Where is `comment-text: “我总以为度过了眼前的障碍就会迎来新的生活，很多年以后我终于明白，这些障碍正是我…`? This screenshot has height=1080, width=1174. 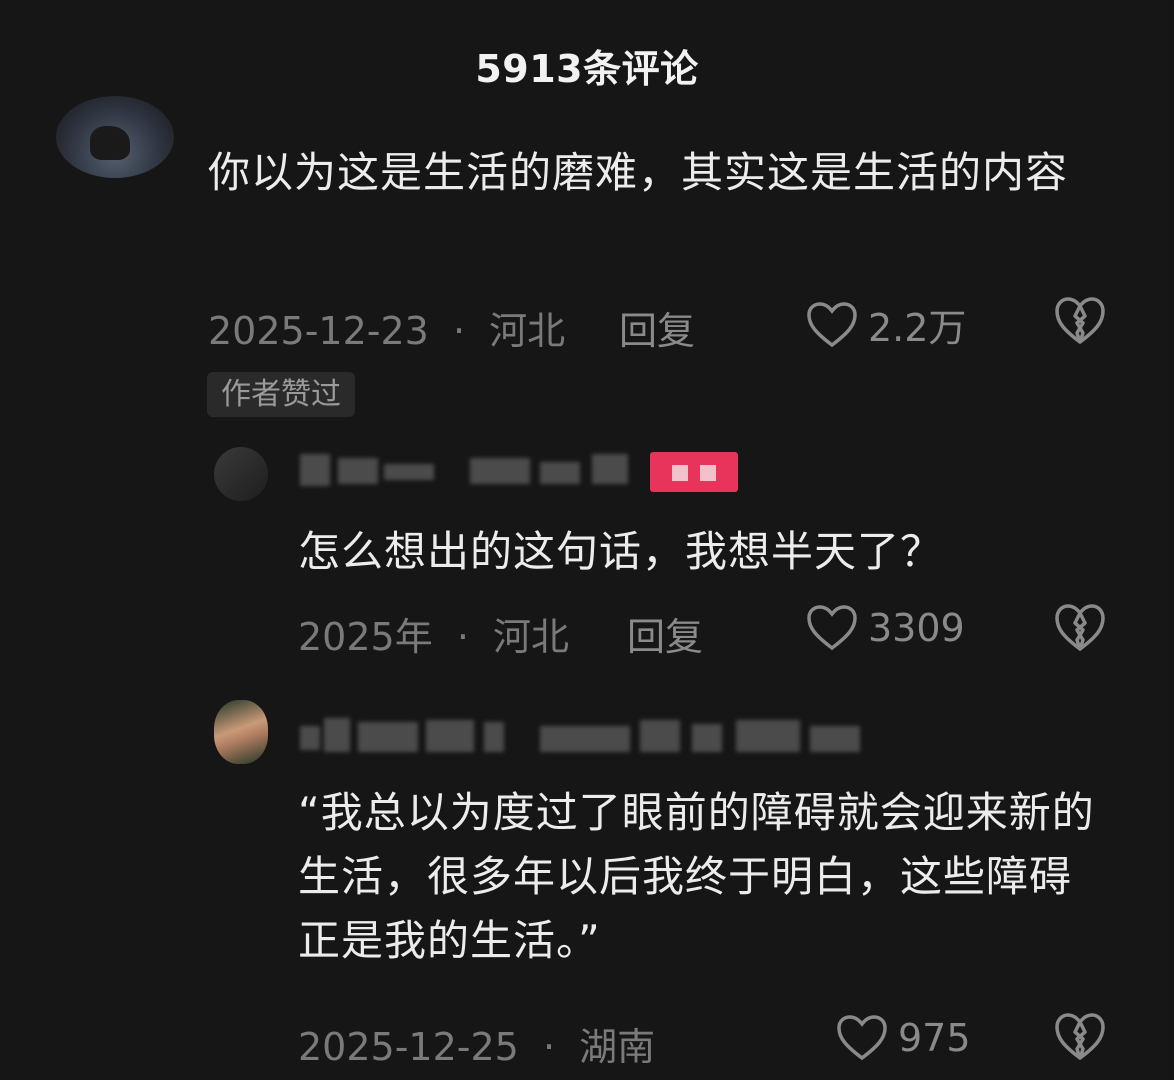
comment-text: “我总以为度过了眼前的障碍就会迎来新的生活，很多年以后我终于明白，这些障碍正是我… is located at coordinates (696, 876).